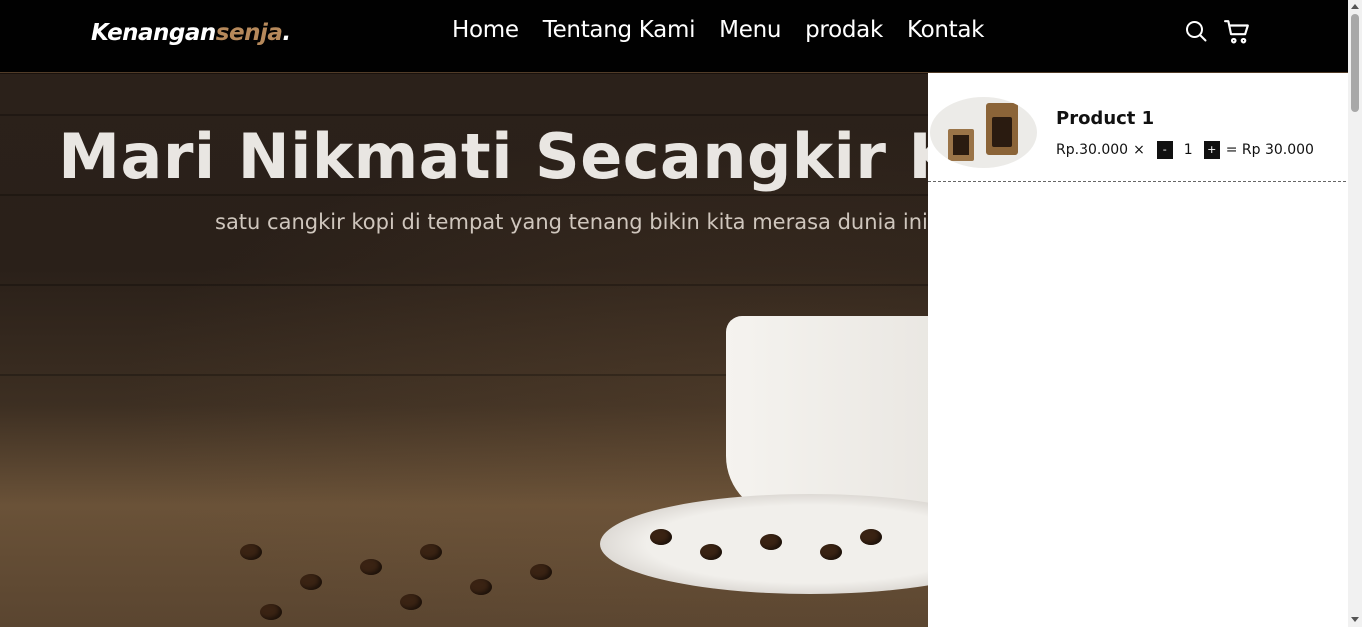  What do you see at coordinates (718, 30) in the screenshot?
I see `nav-links: Home Tentang Kami Menu prodak Kontak` at bounding box center [718, 30].